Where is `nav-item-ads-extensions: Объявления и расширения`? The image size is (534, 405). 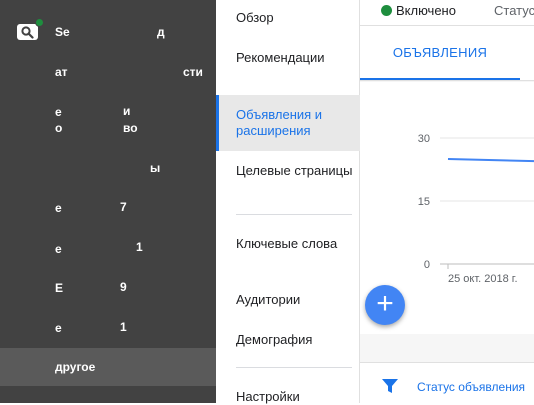 nav-item-ads-extensions: Объявления и расширения is located at coordinates (288, 123).